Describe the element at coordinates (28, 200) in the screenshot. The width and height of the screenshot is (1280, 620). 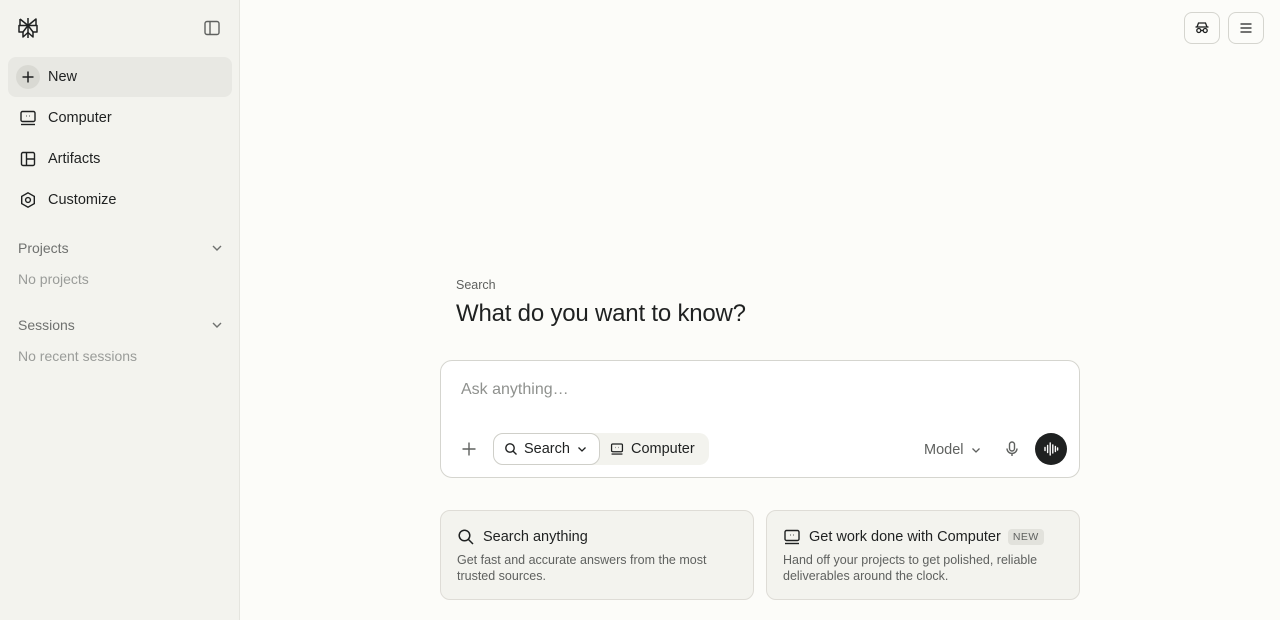
I see `hexagon-icon` at that location.